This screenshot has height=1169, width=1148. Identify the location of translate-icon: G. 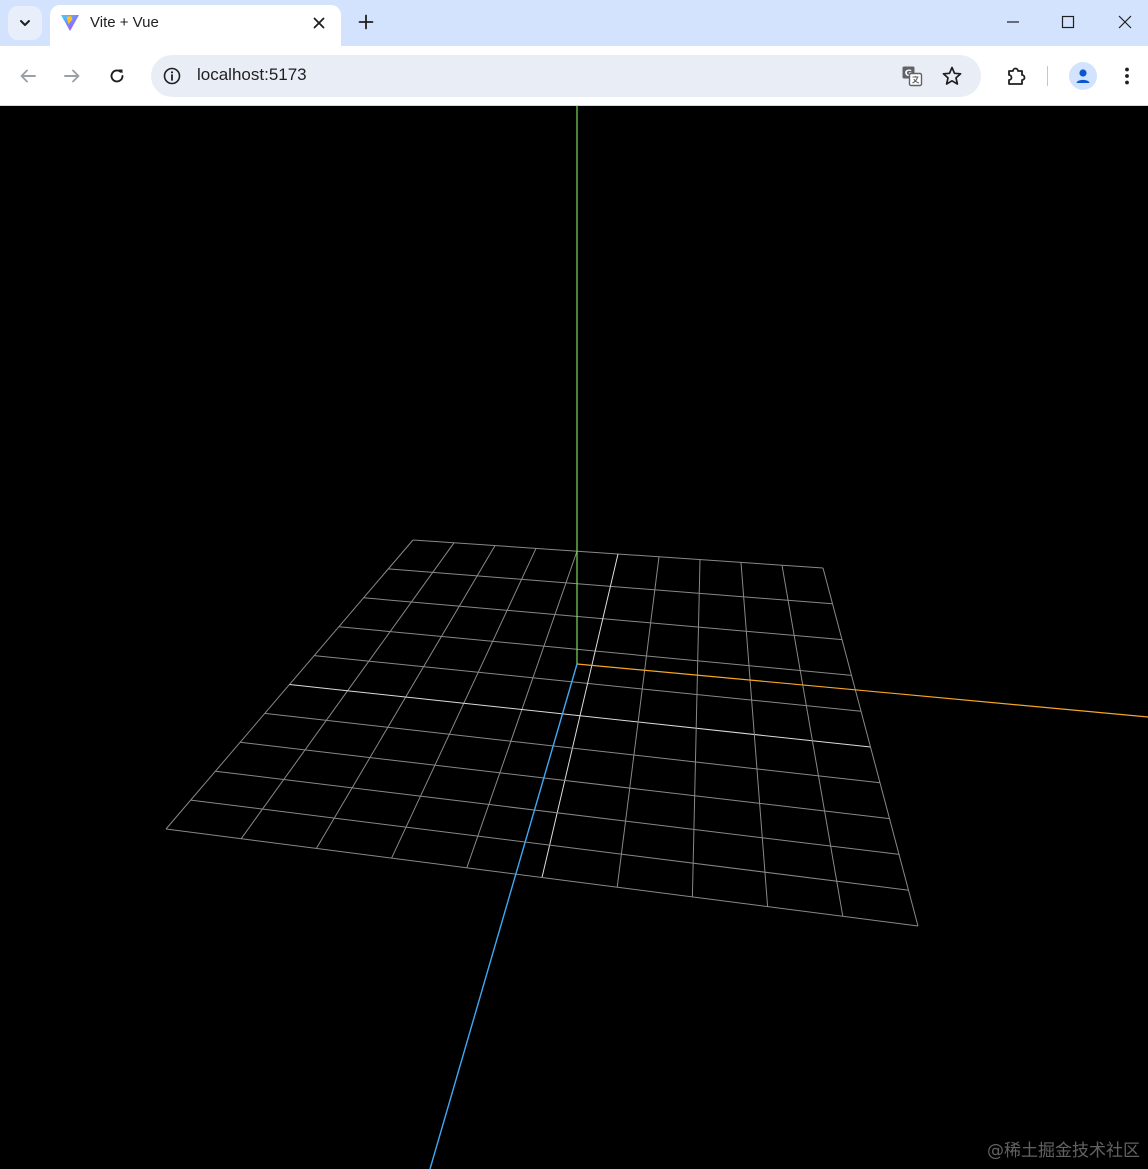
(912, 76).